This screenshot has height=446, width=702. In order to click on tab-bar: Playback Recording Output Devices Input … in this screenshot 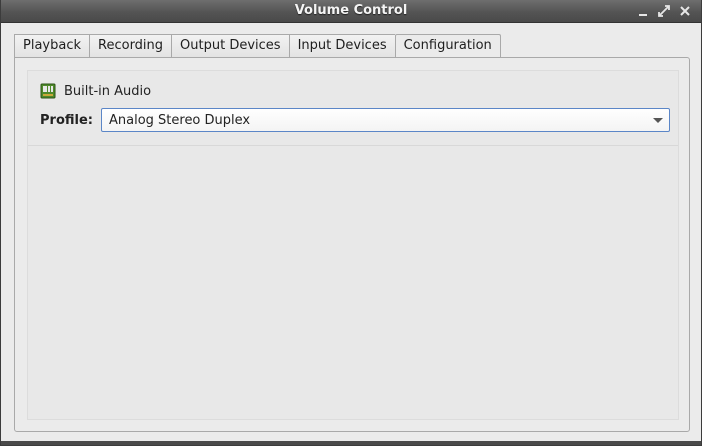, I will do `click(257, 46)`.